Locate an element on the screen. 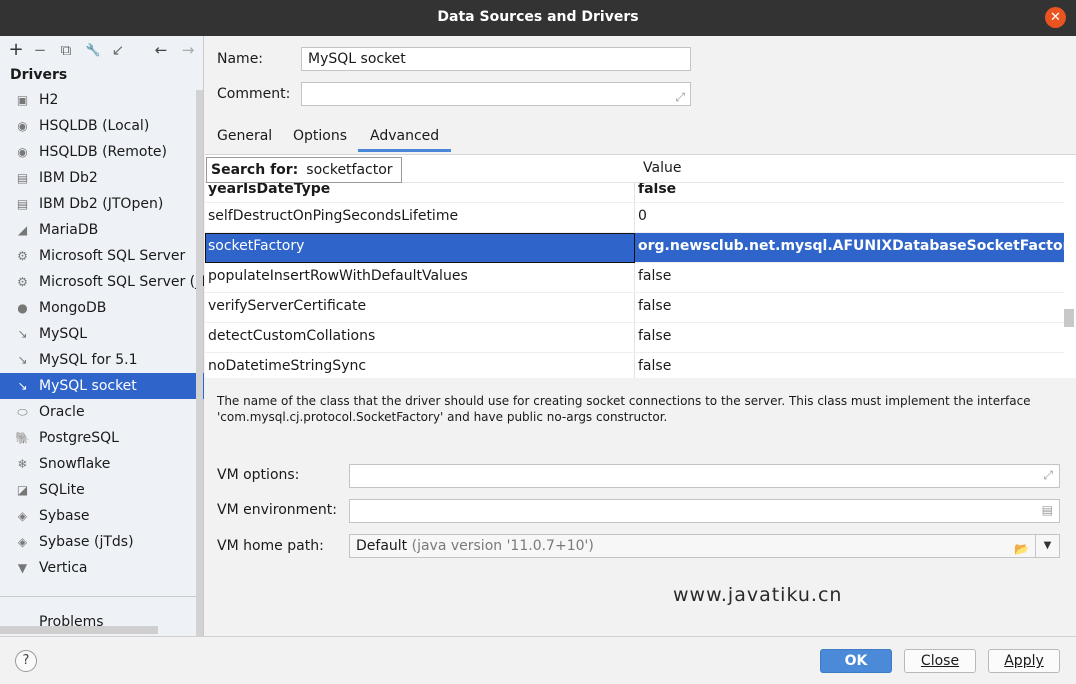  driver-item-mysql: ↘ MySQL is located at coordinates (102, 334).